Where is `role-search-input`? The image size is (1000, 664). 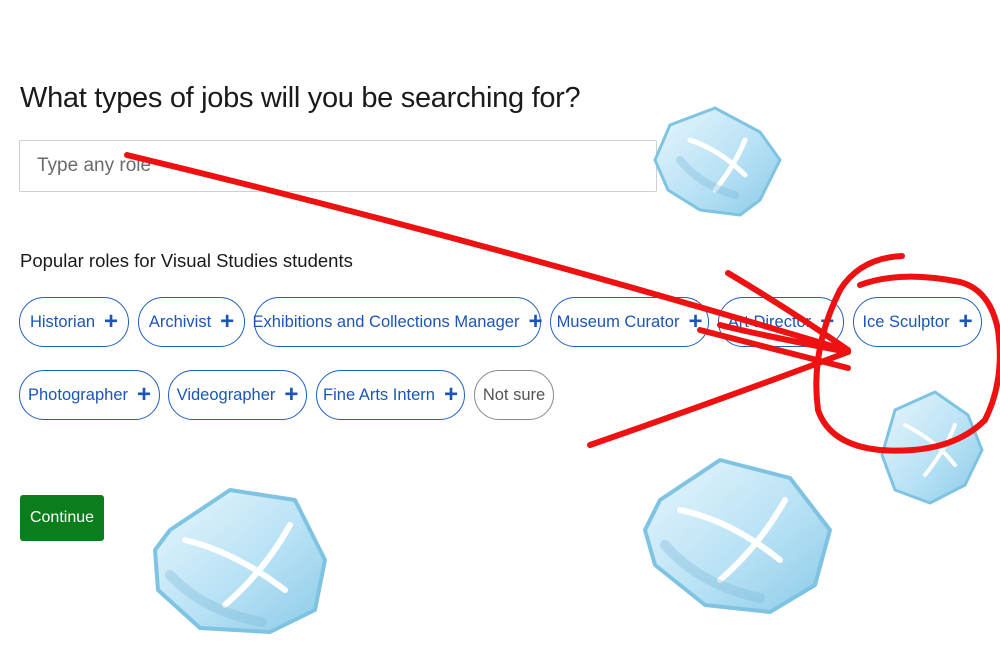 role-search-input is located at coordinates (338, 166).